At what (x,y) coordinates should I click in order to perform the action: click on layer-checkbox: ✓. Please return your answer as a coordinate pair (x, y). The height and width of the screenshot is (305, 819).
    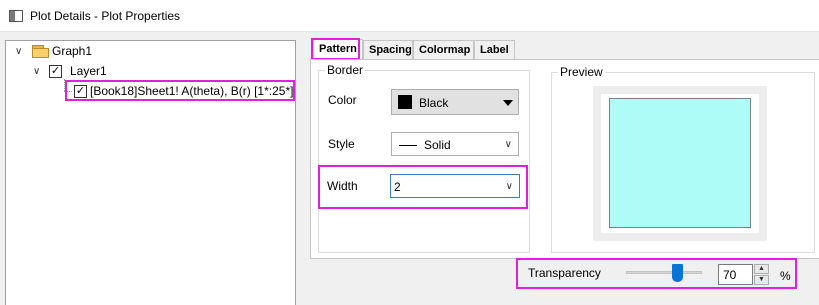
    Looking at the image, I should click on (55, 71).